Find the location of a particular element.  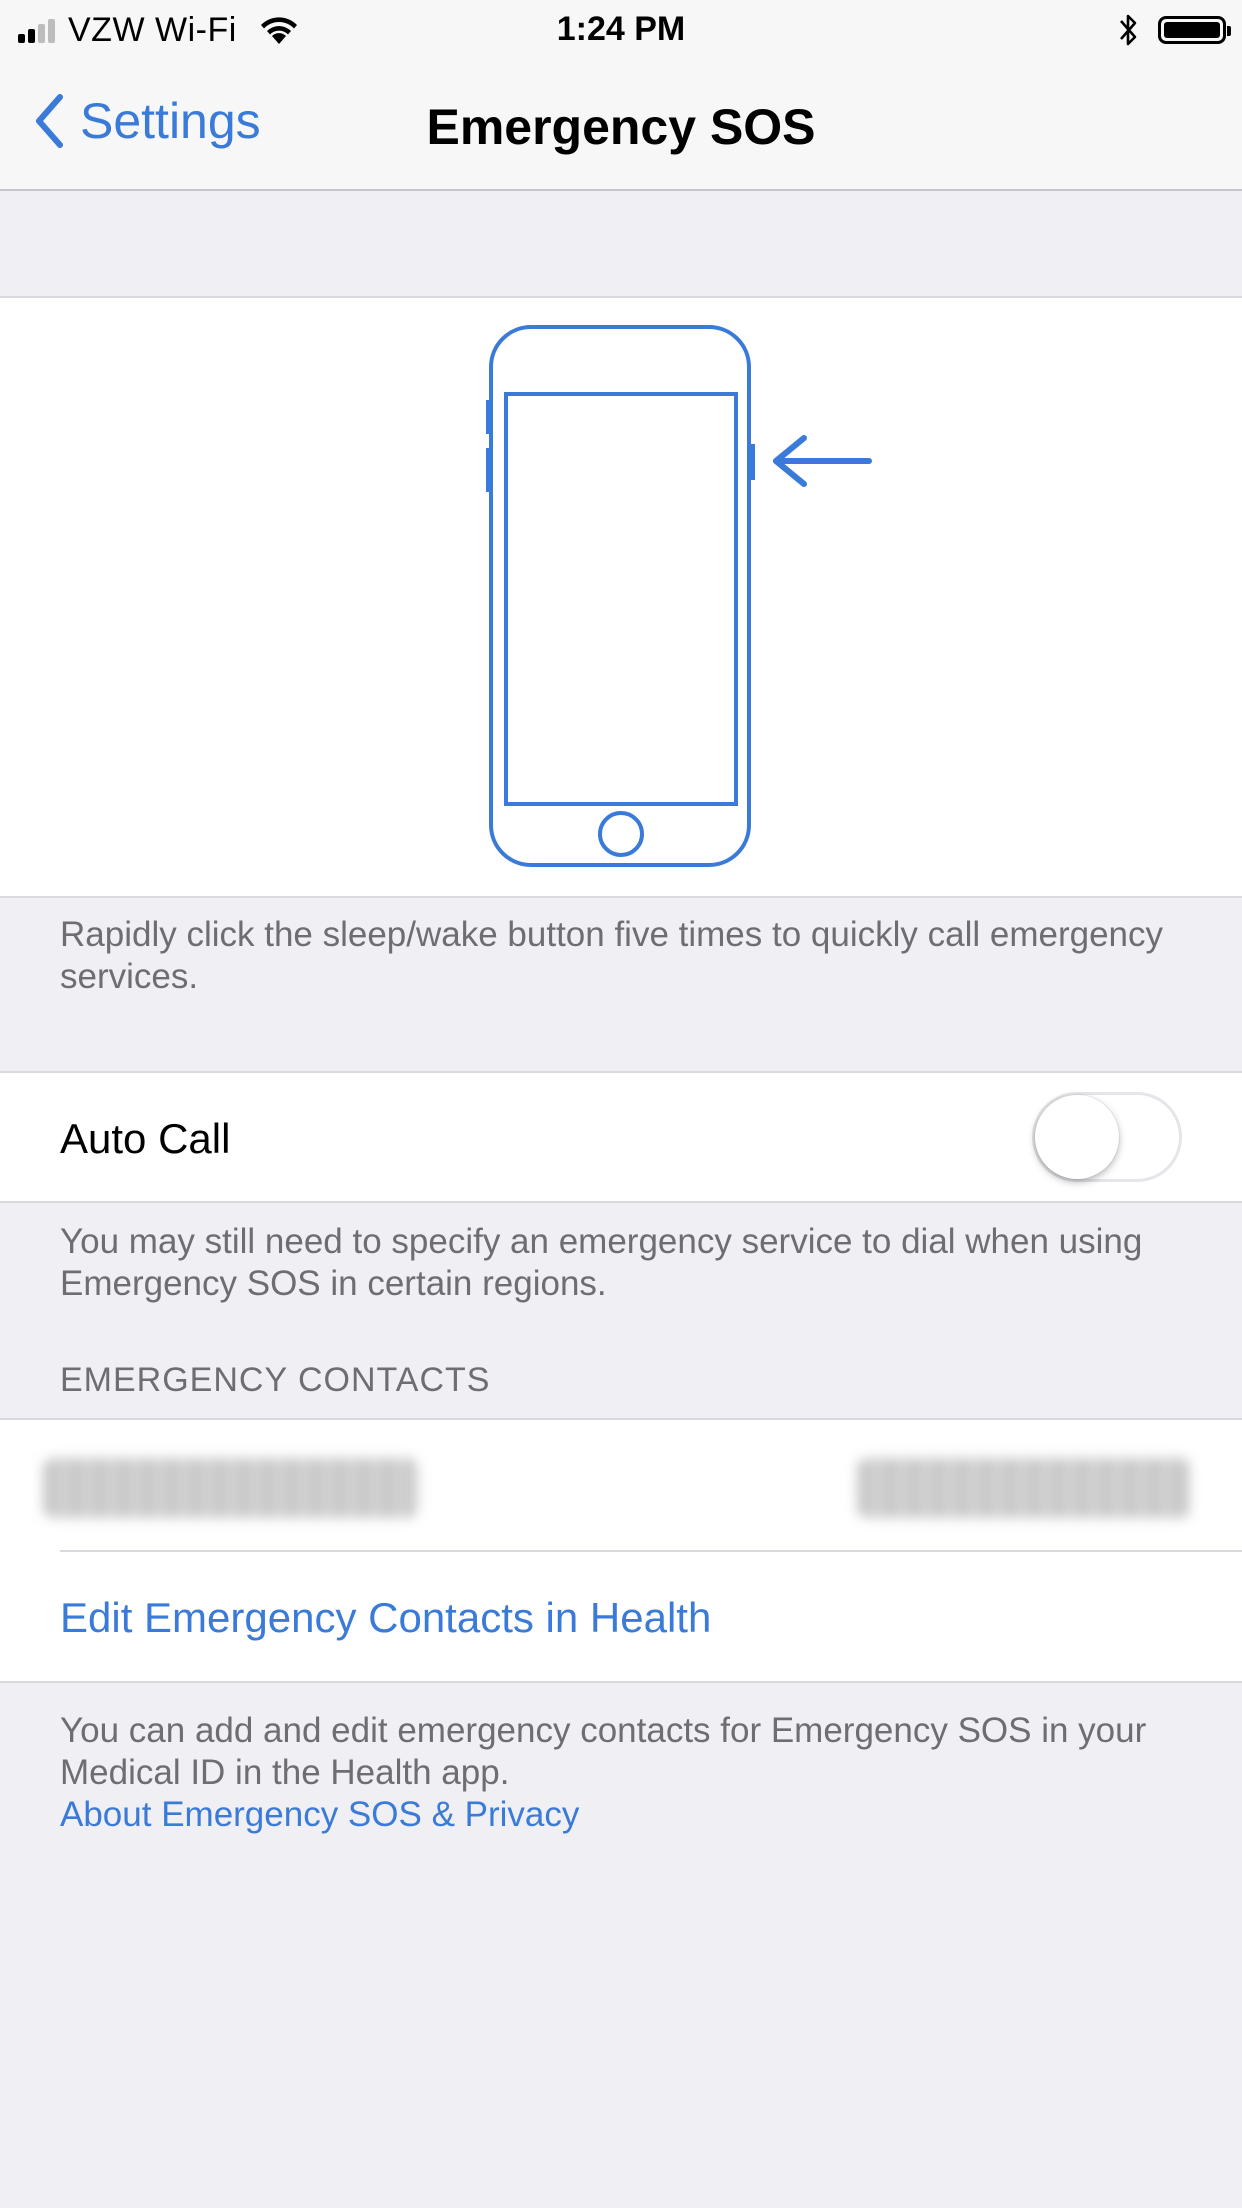

bluetooth-icon is located at coordinates (1128, 30).